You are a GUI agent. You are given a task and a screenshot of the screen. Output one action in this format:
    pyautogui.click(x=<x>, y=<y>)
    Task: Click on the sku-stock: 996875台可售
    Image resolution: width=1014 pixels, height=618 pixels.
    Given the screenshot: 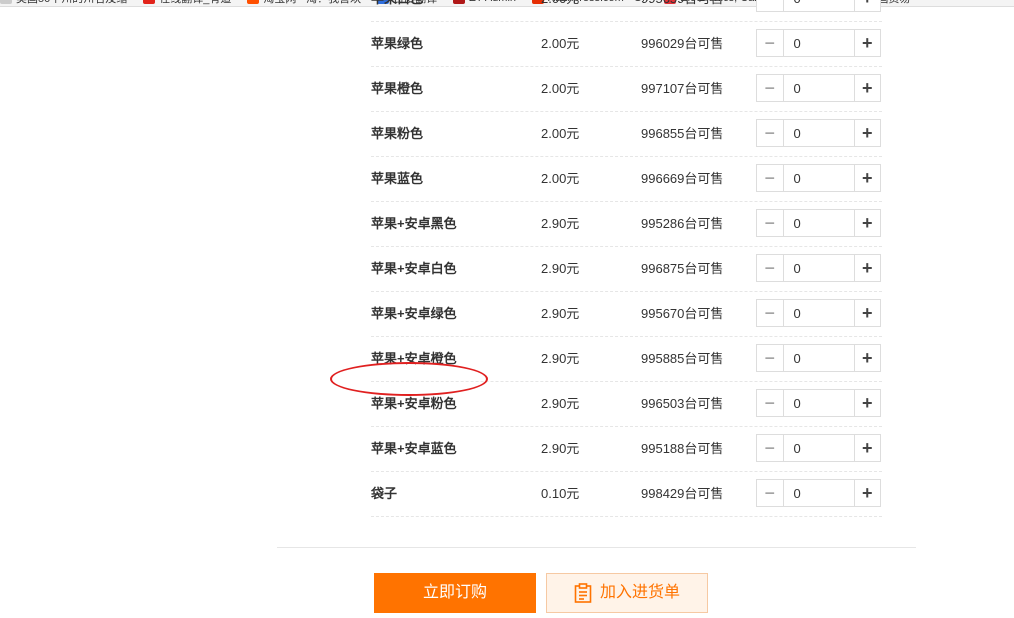 What is the action you would take?
    pyautogui.click(x=682, y=269)
    